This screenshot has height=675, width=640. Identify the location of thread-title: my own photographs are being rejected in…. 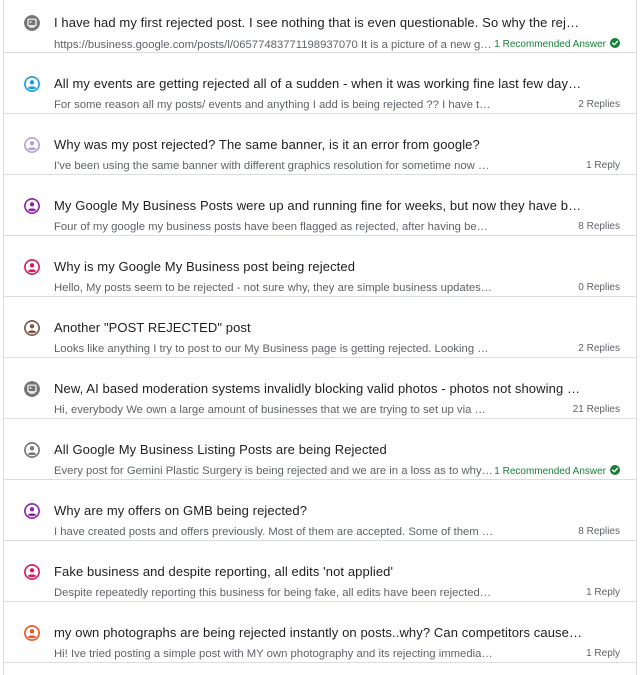
(319, 633).